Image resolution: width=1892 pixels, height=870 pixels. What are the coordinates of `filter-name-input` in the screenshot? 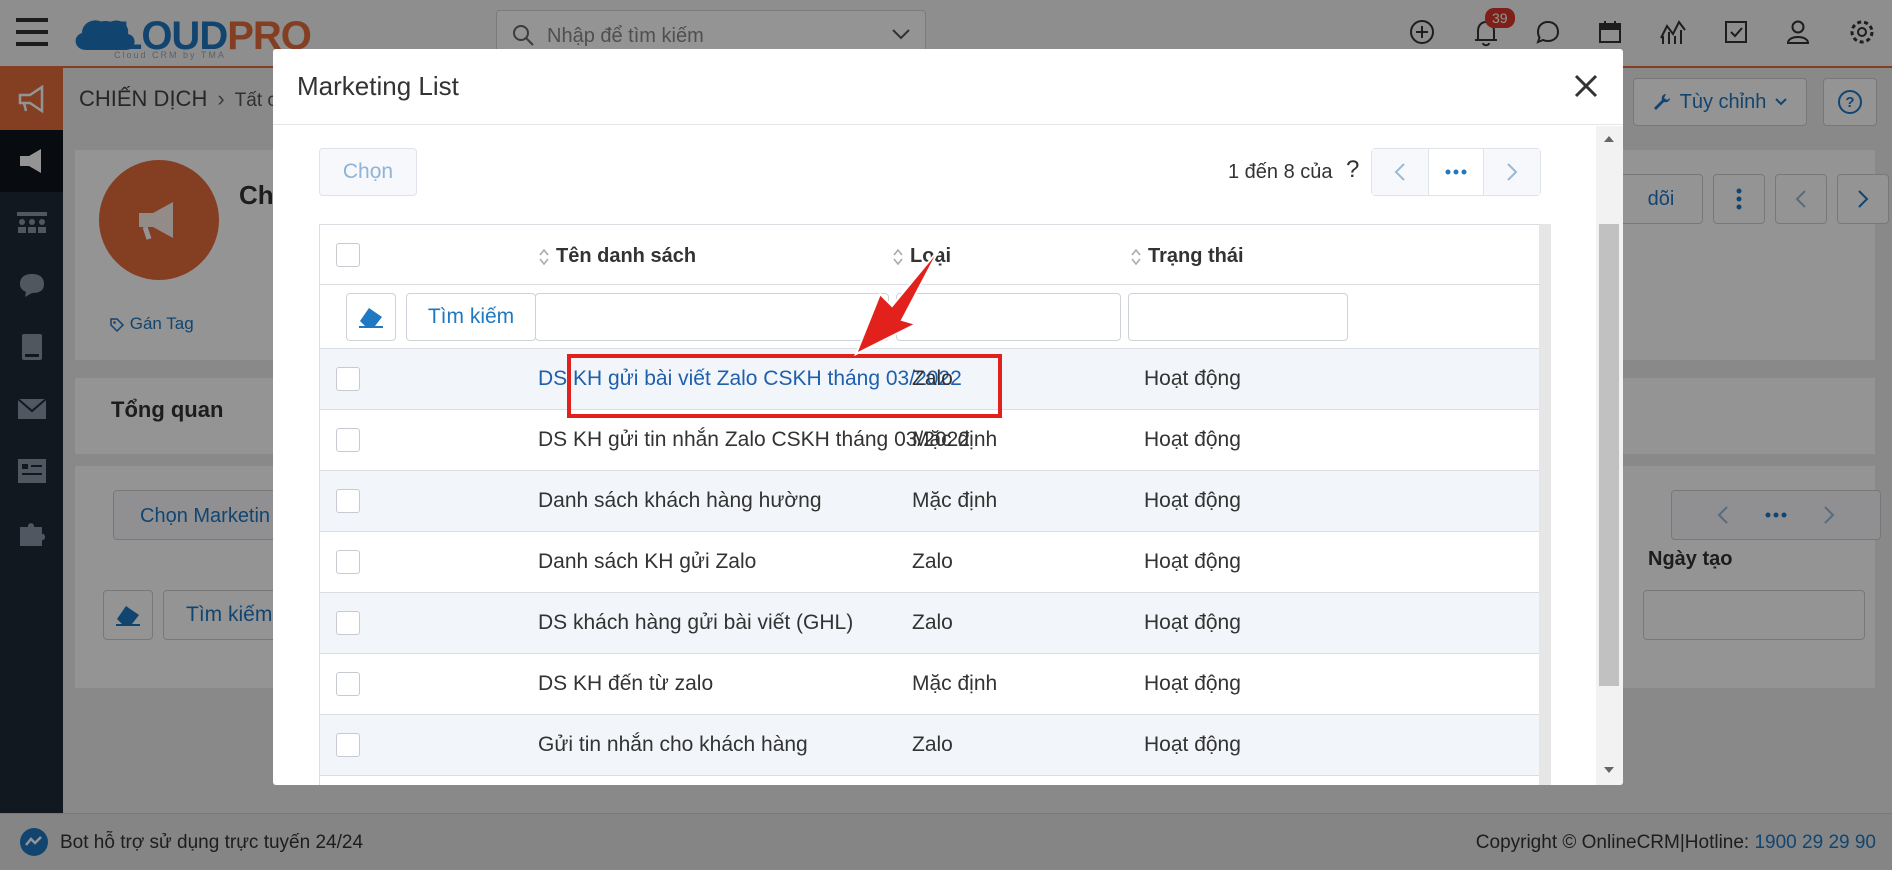 It's located at (712, 317).